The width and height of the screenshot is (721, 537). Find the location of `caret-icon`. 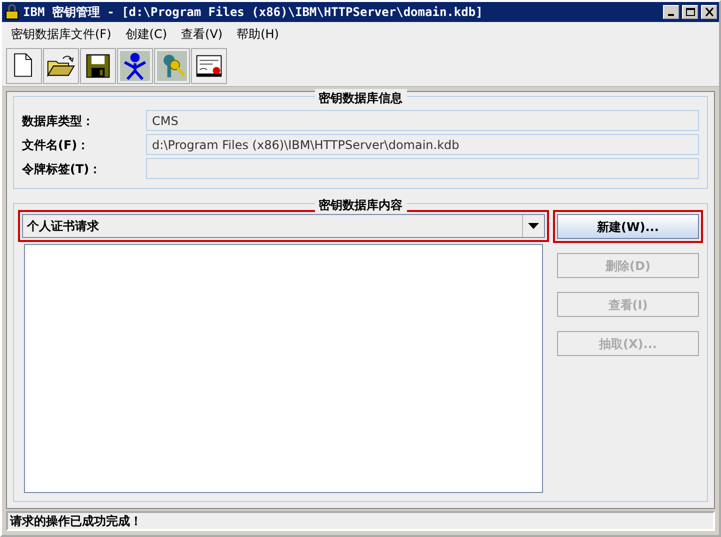

caret-icon is located at coordinates (533, 226).